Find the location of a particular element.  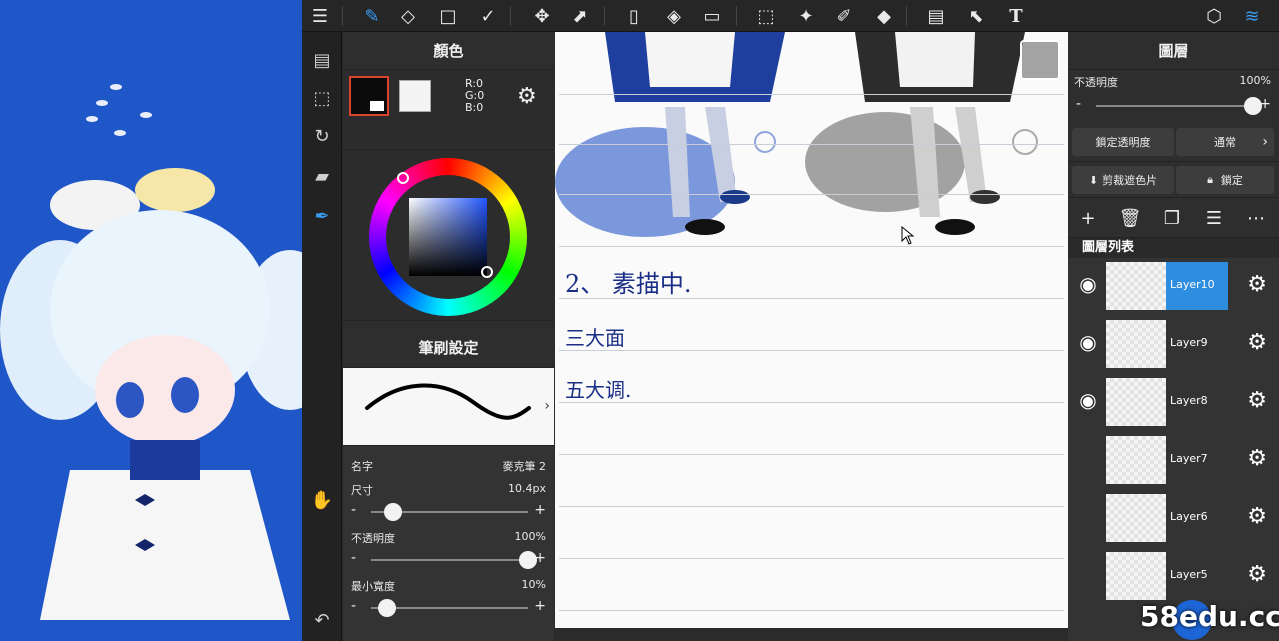

text-icon: T is located at coordinates (1016, 16).